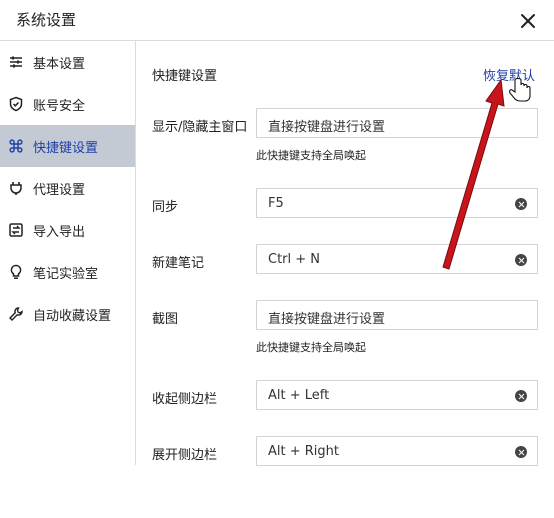 The image size is (554, 518). Describe the element at coordinates (16, 62) in the screenshot. I see `sliders-icon` at that location.